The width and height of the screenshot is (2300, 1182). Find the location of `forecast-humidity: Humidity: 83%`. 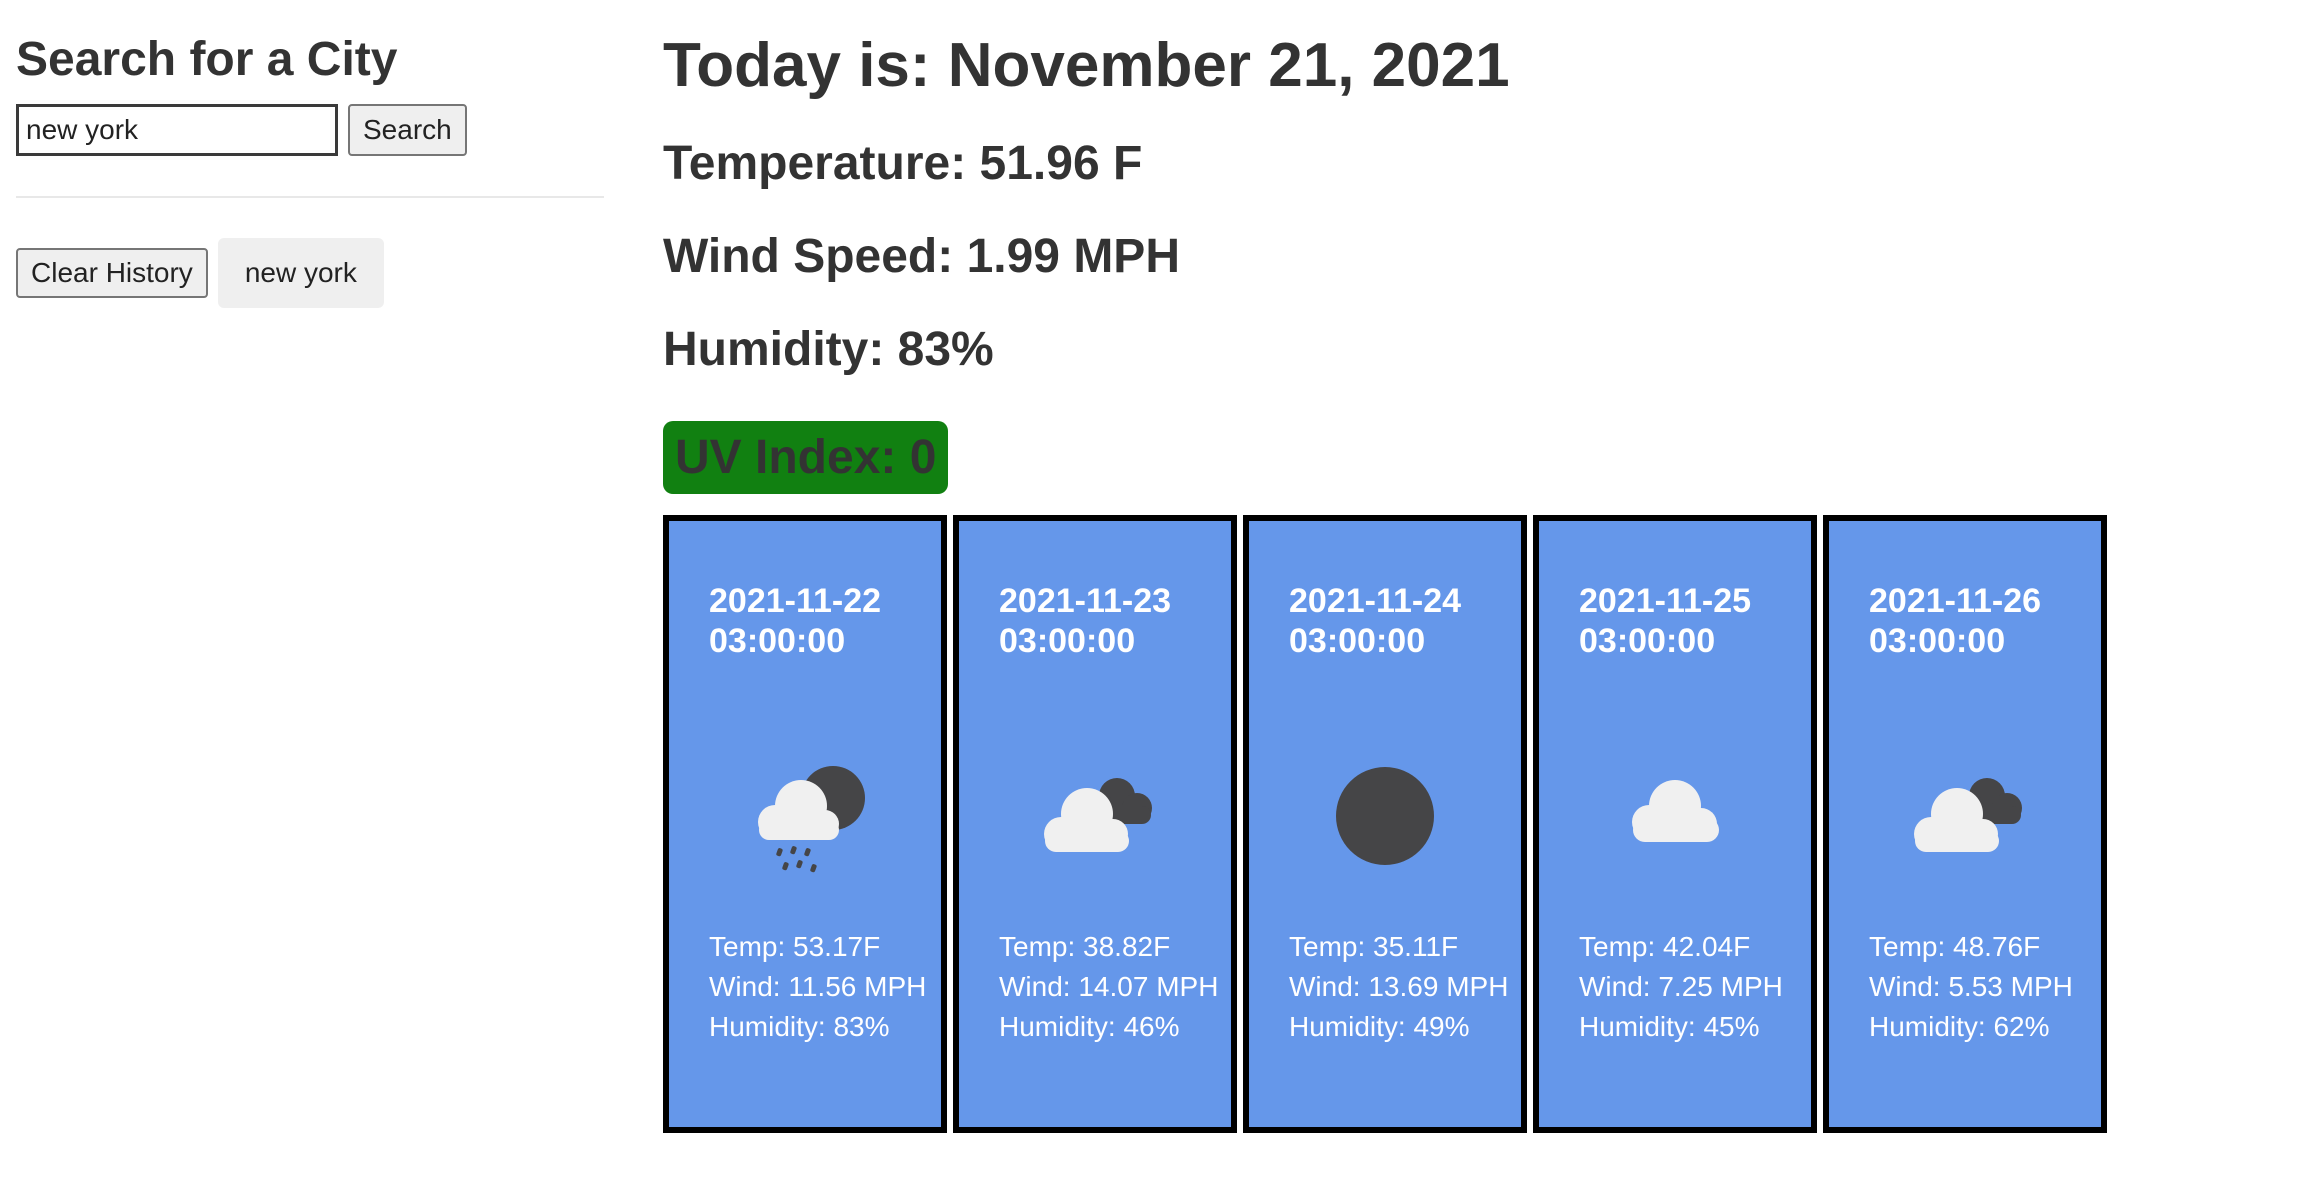

forecast-humidity: Humidity: 83% is located at coordinates (799, 1026).